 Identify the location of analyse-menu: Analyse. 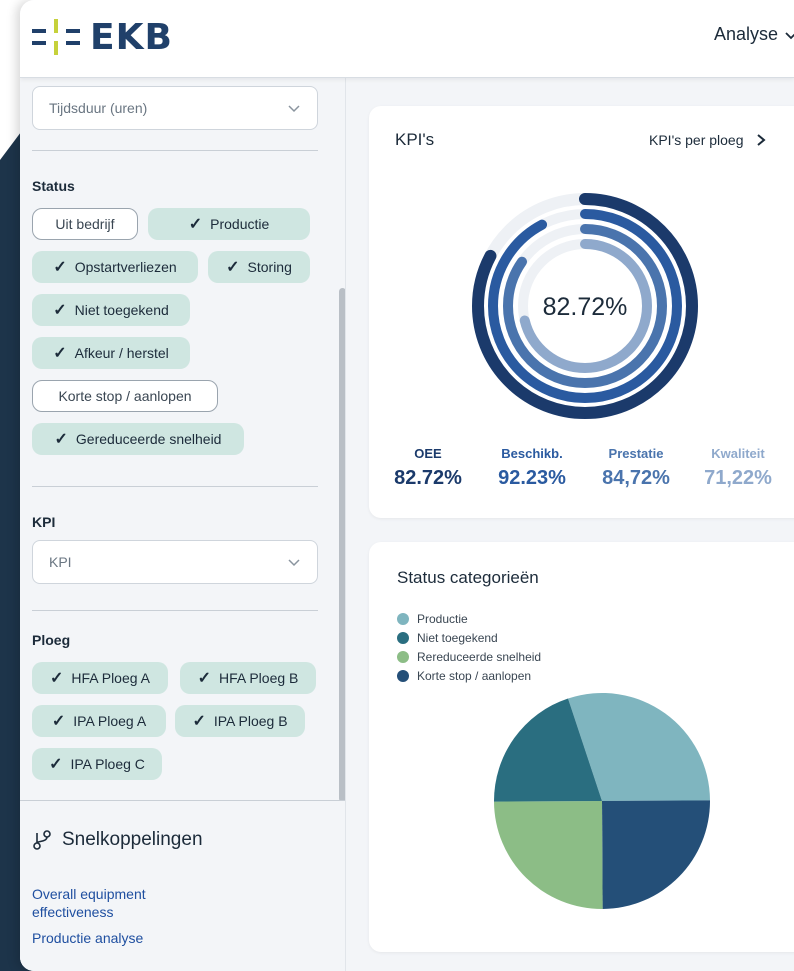
(754, 34).